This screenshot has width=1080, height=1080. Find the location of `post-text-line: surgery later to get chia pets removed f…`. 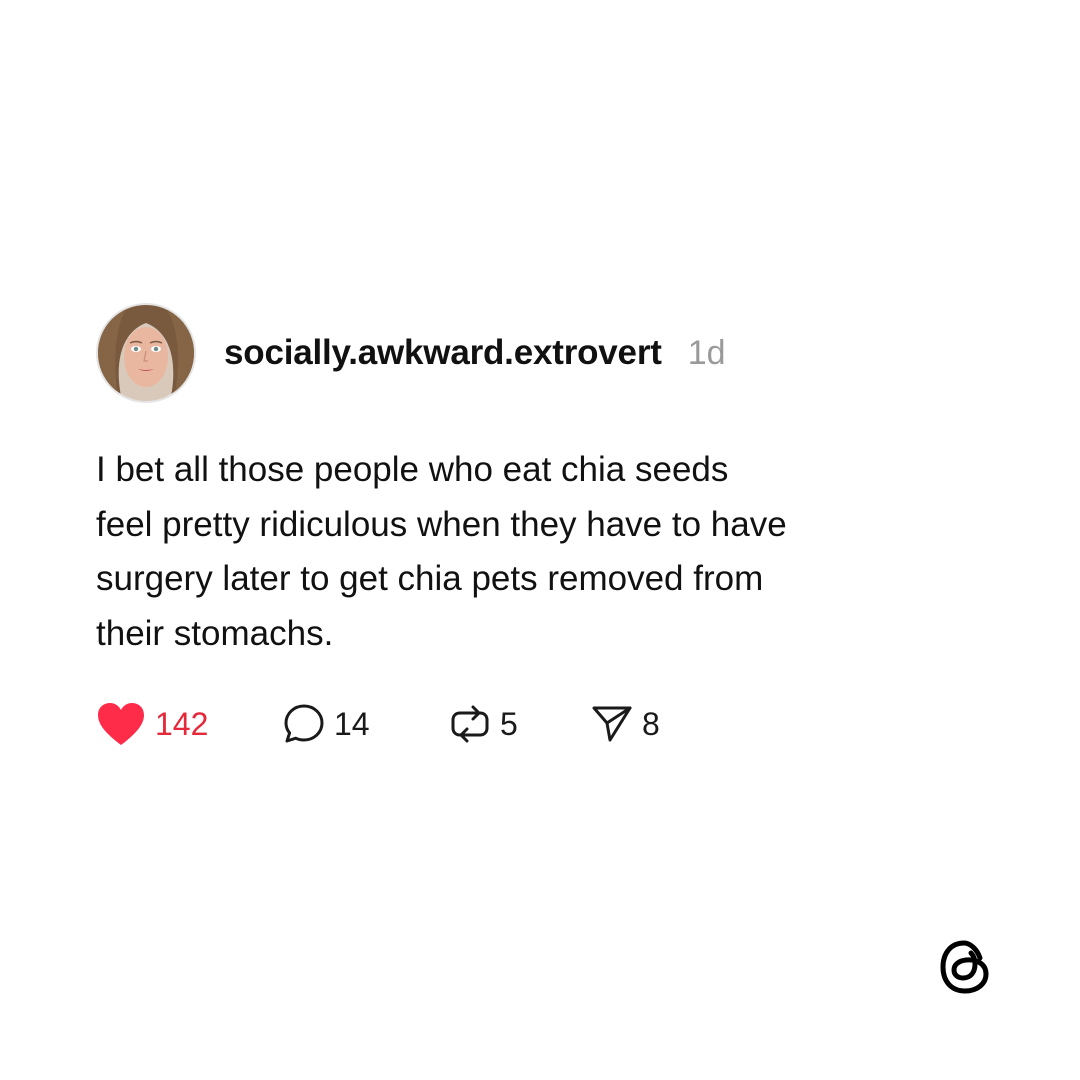

post-text-line: surgery later to get chia pets removed f… is located at coordinates (430, 578).